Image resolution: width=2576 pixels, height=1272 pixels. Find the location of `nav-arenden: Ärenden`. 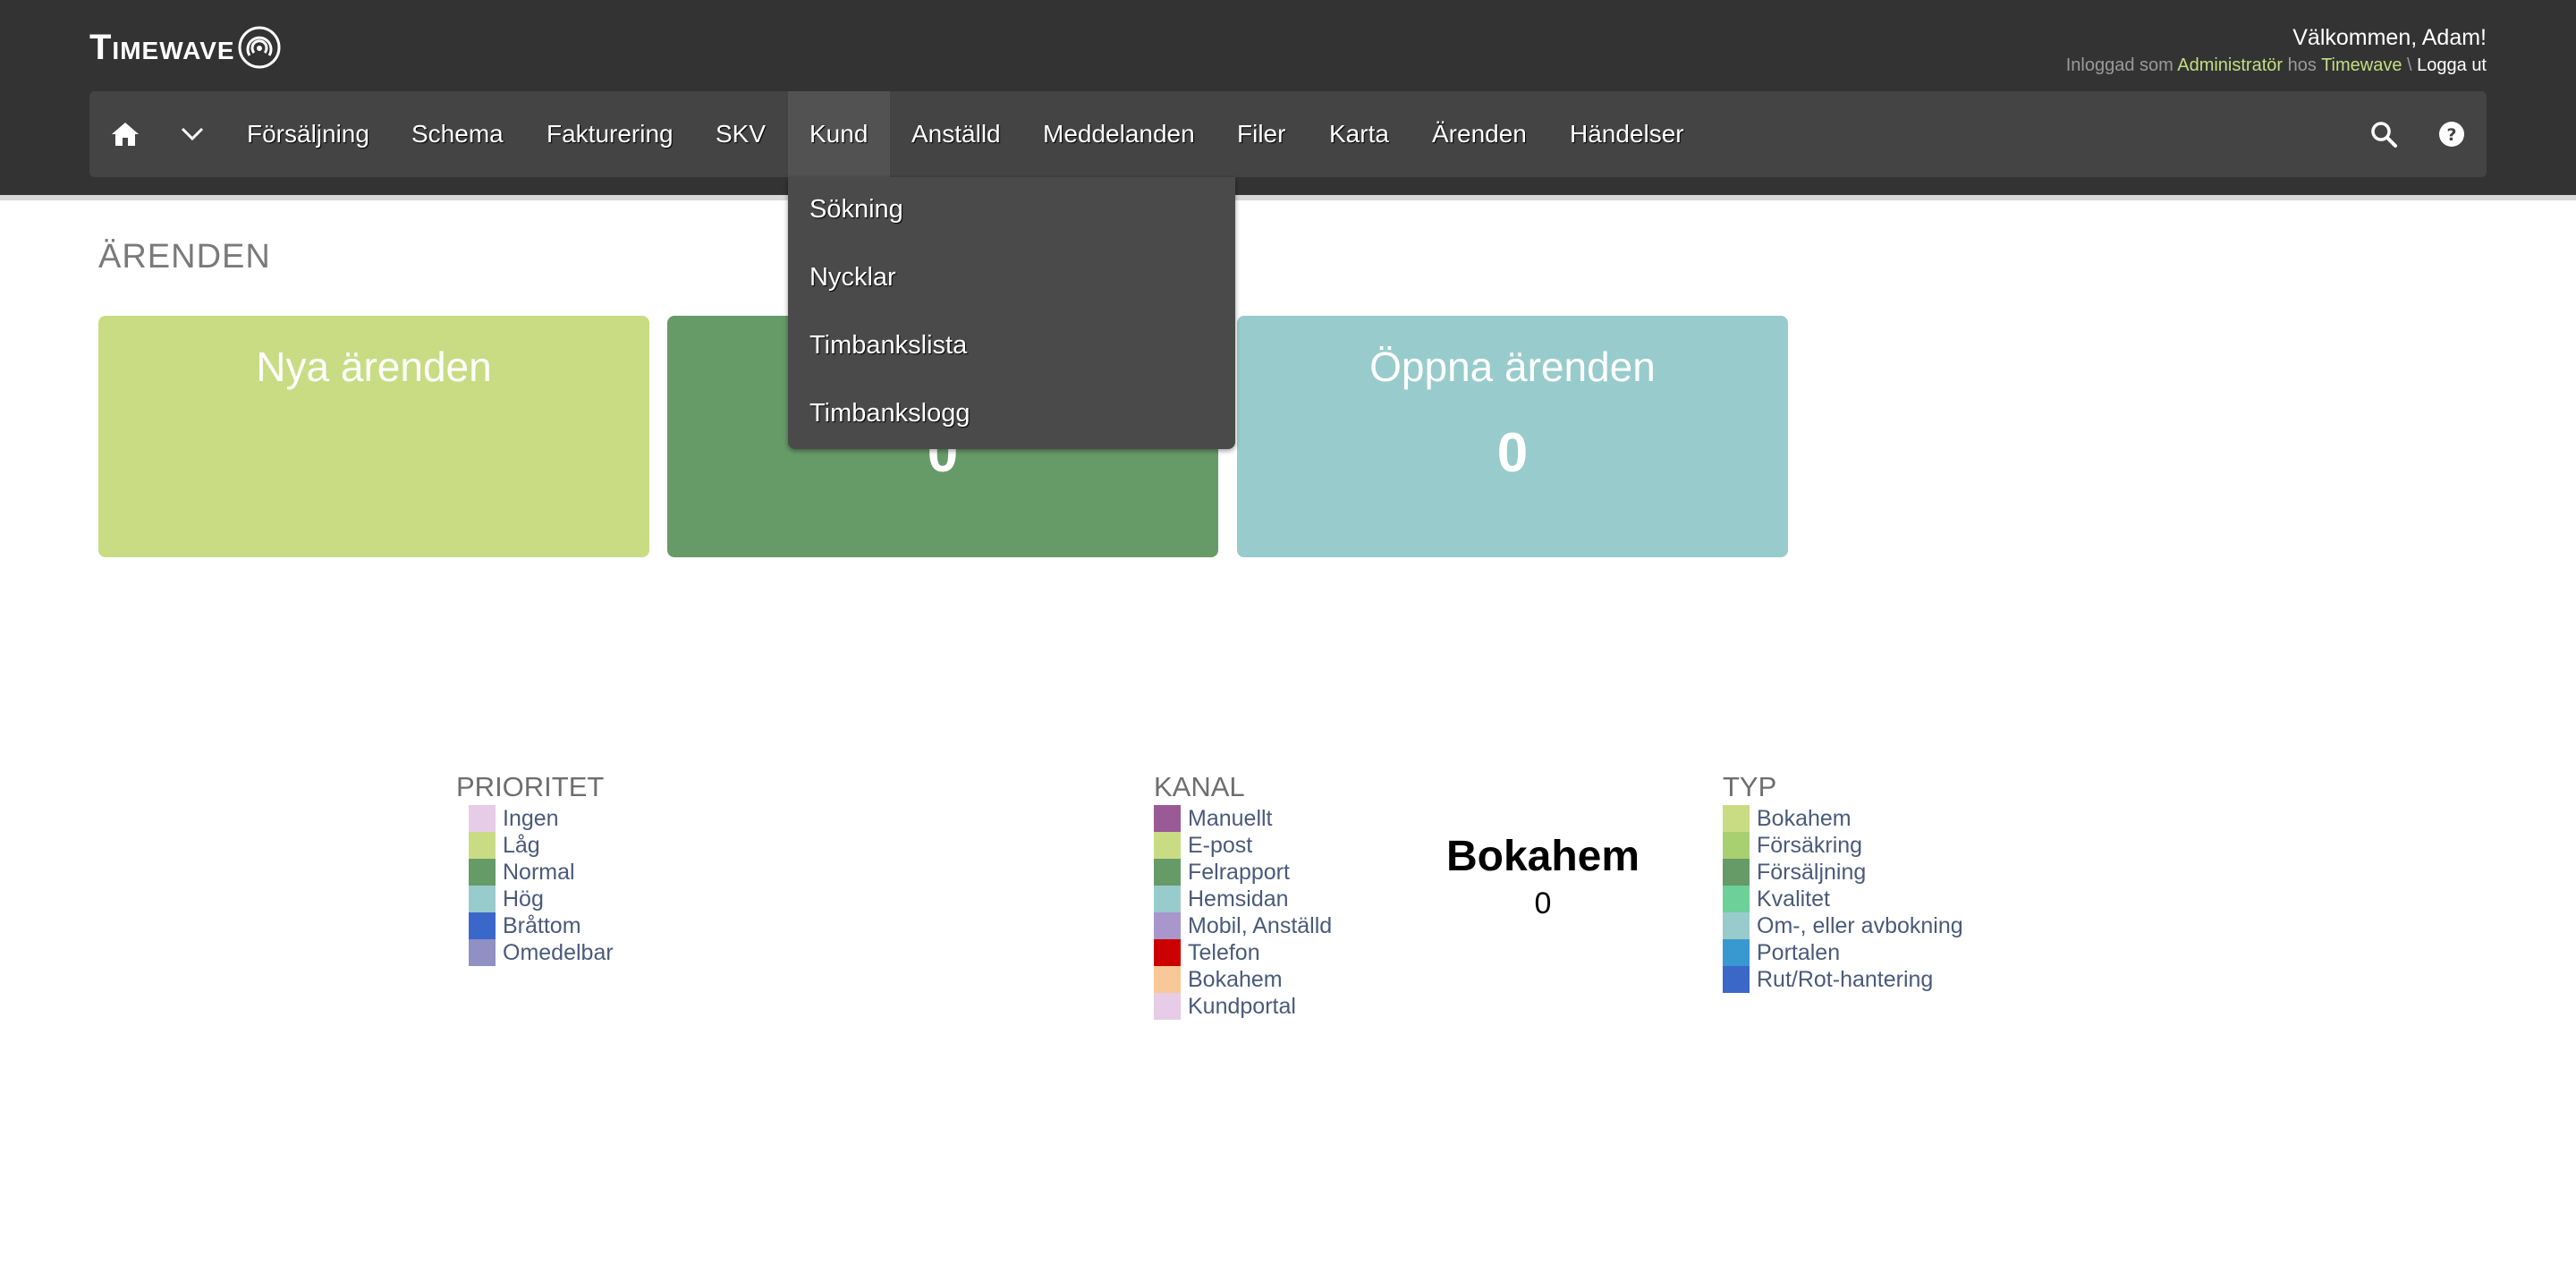

nav-arenden: Ärenden is located at coordinates (1479, 134).